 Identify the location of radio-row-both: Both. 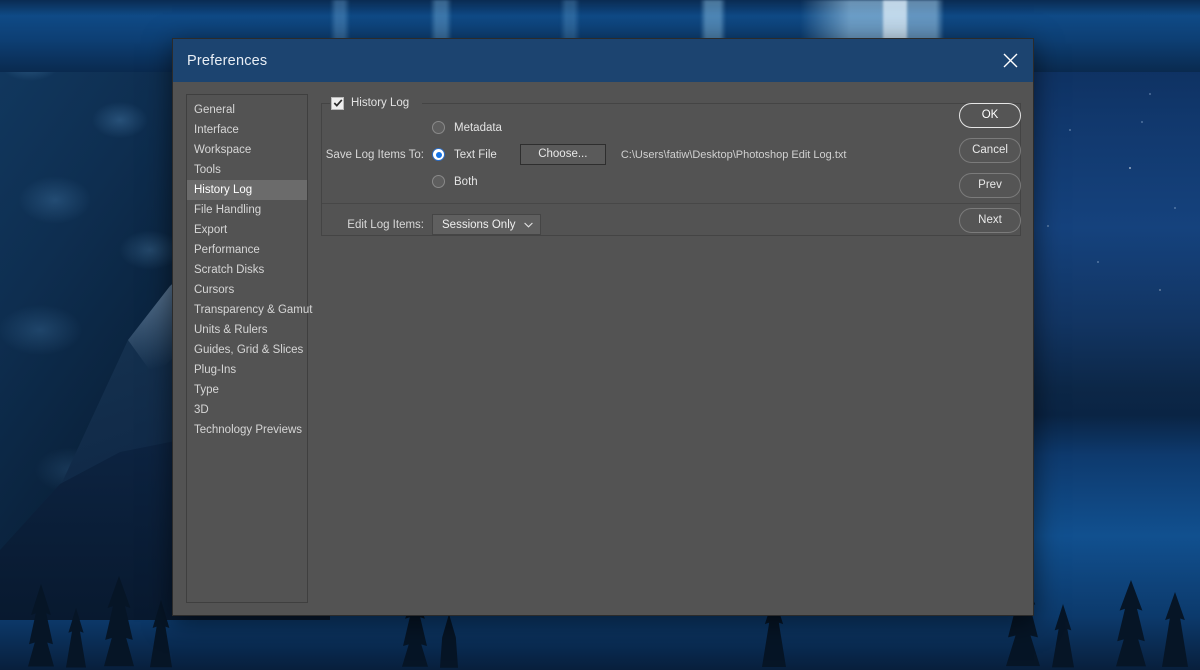
(671, 181).